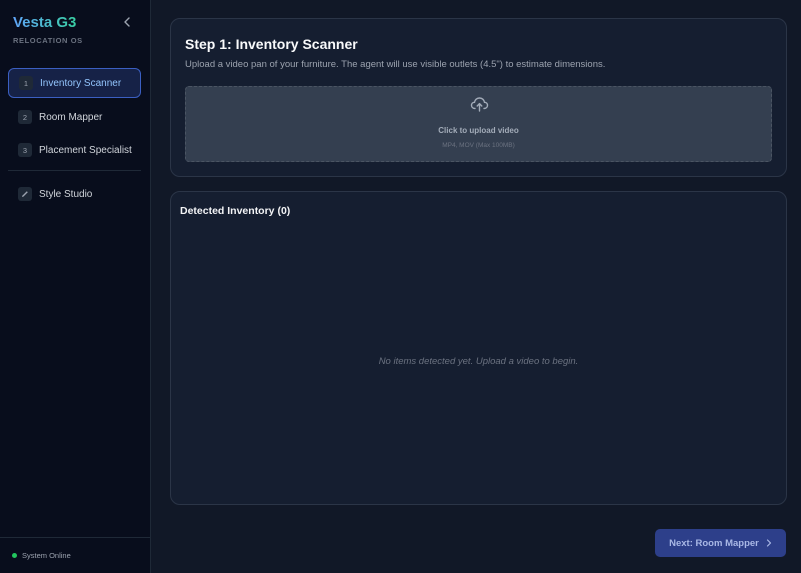 This screenshot has width=801, height=573. Describe the element at coordinates (66, 194) in the screenshot. I see `sidebar-item-label: Style Studio` at that location.